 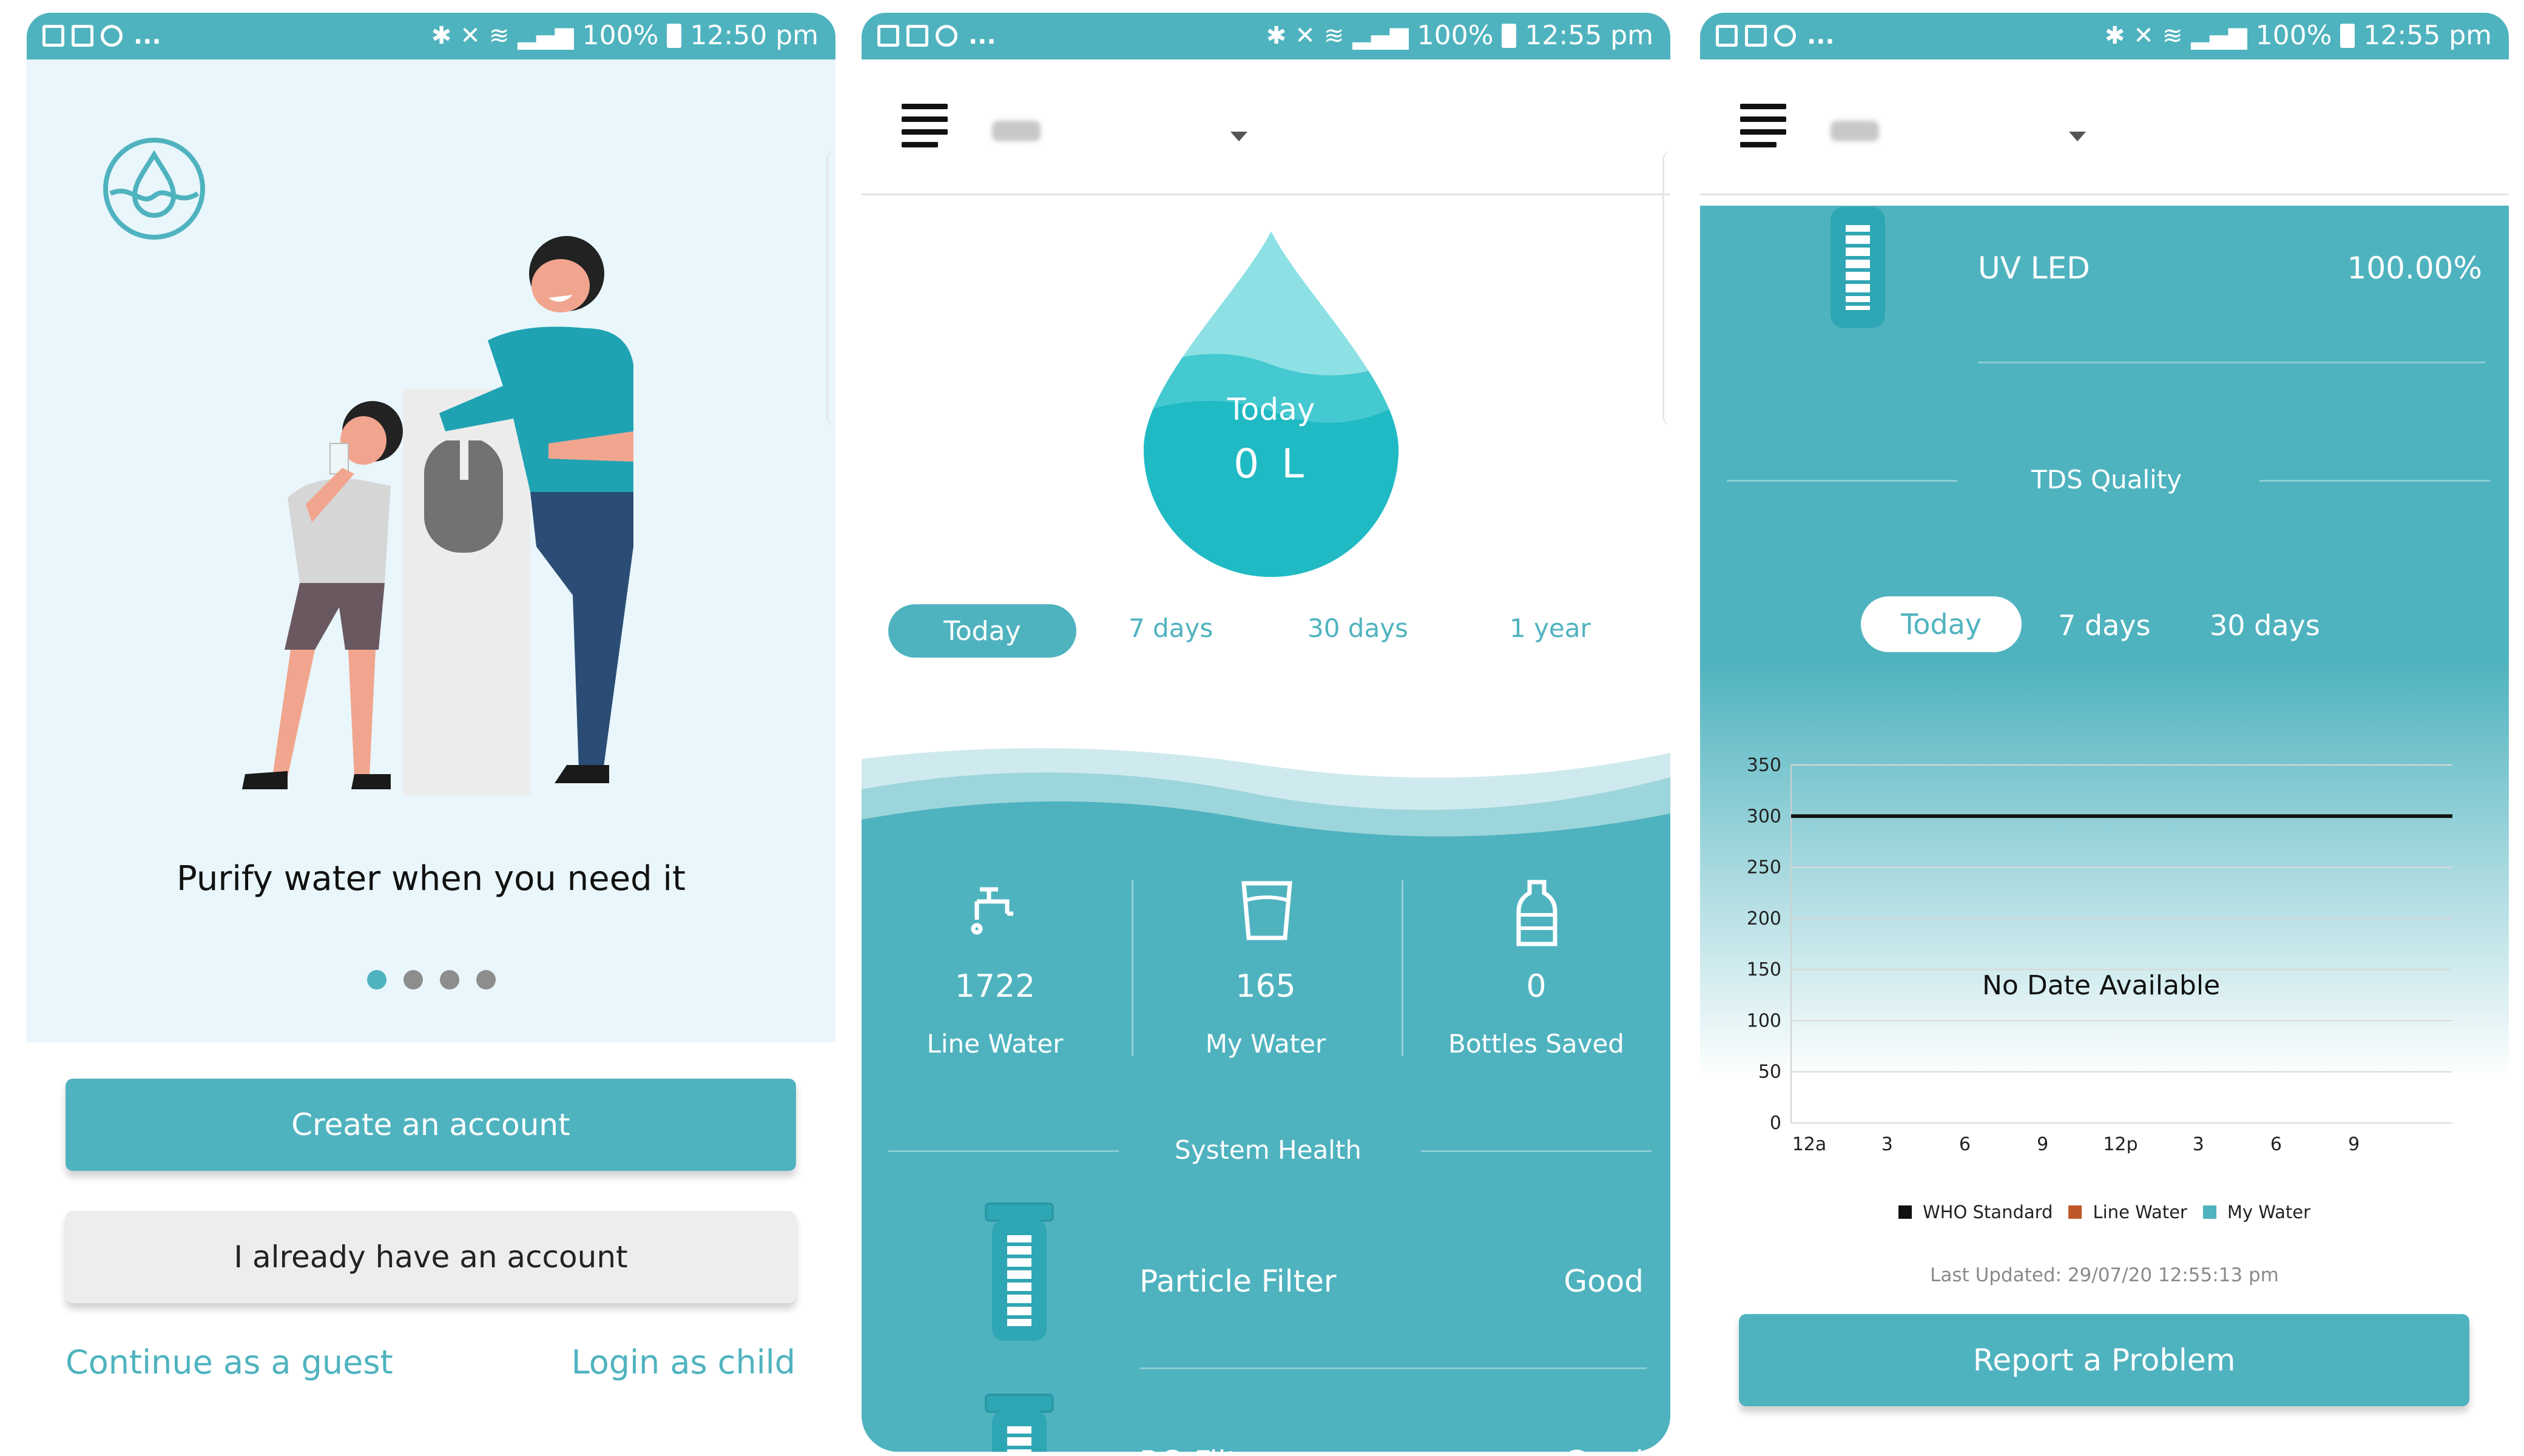 I want to click on system-health-heading: System Health, so click(x=1268, y=1150).